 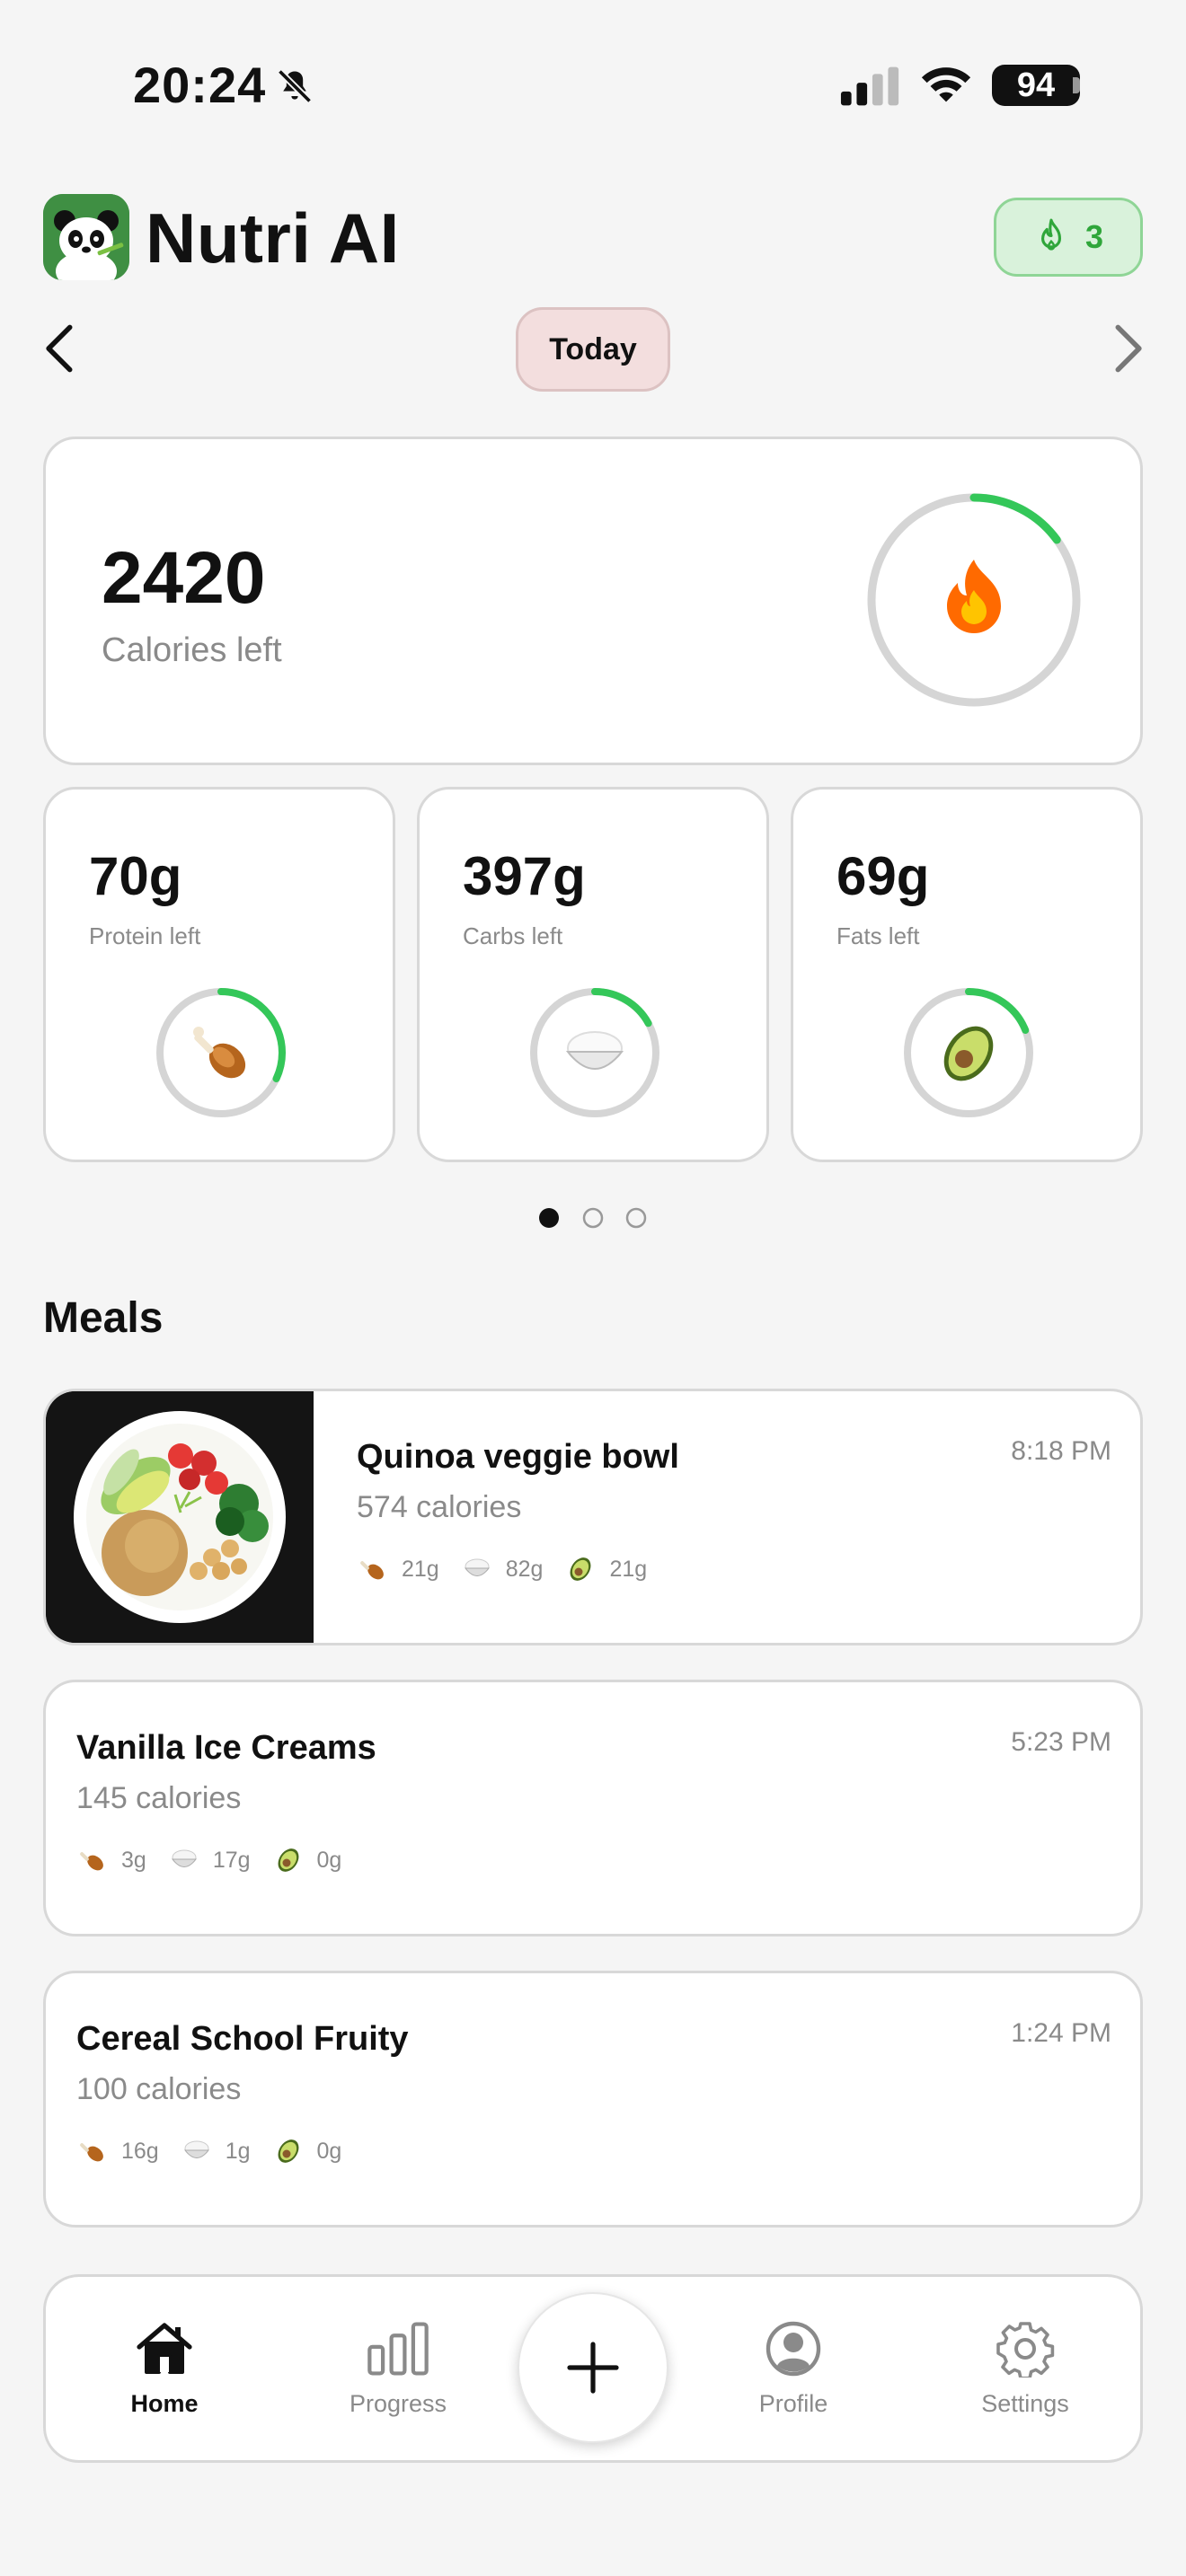 What do you see at coordinates (967, 974) in the screenshot?
I see `macro-card-fats: 69g Fats left` at bounding box center [967, 974].